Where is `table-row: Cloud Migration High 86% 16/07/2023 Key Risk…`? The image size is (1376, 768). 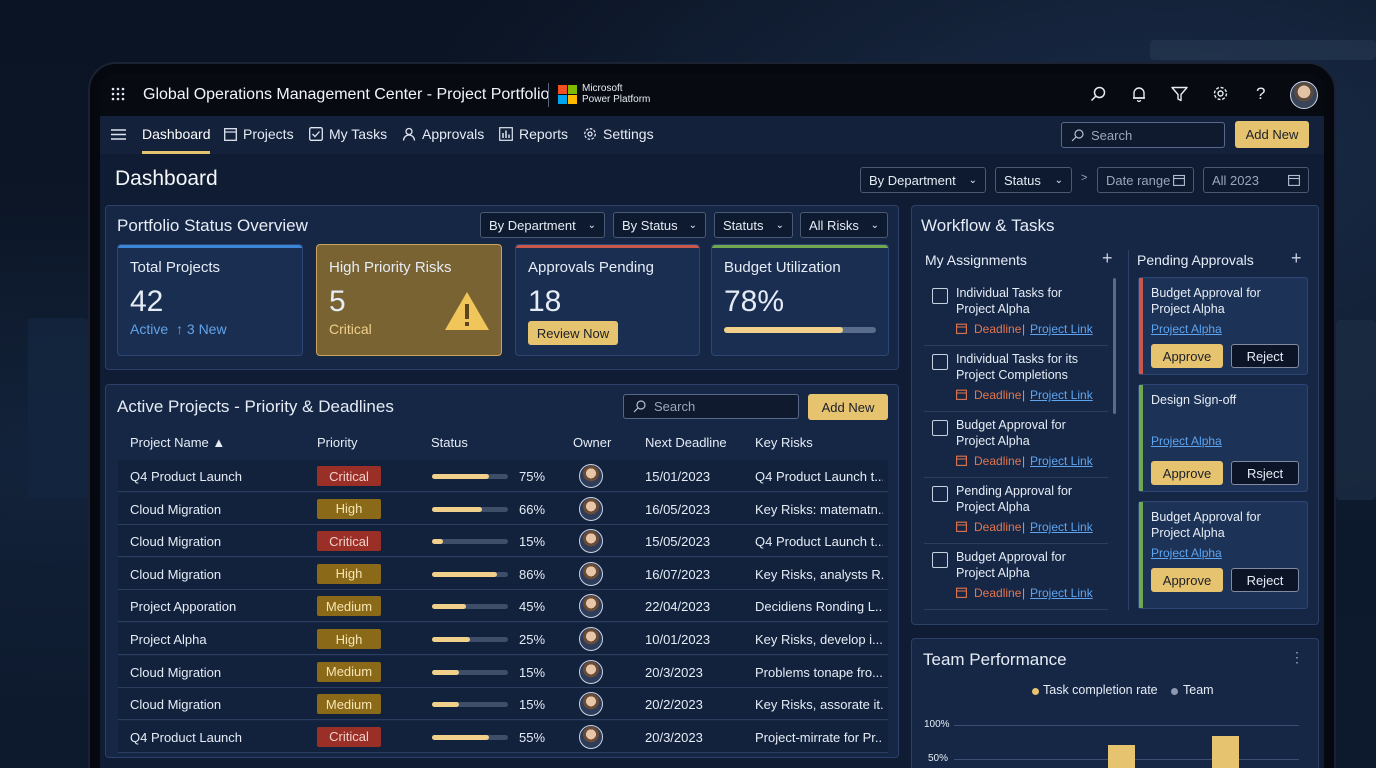 table-row: Cloud Migration High 86% 16/07/2023 Key Risk… is located at coordinates (503, 573).